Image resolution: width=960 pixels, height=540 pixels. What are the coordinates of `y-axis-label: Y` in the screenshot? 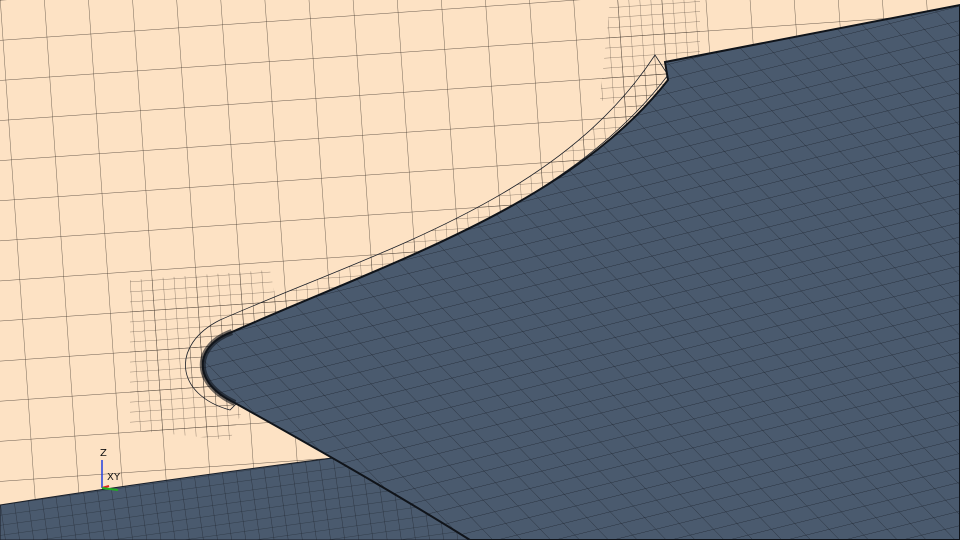 It's located at (117, 477).